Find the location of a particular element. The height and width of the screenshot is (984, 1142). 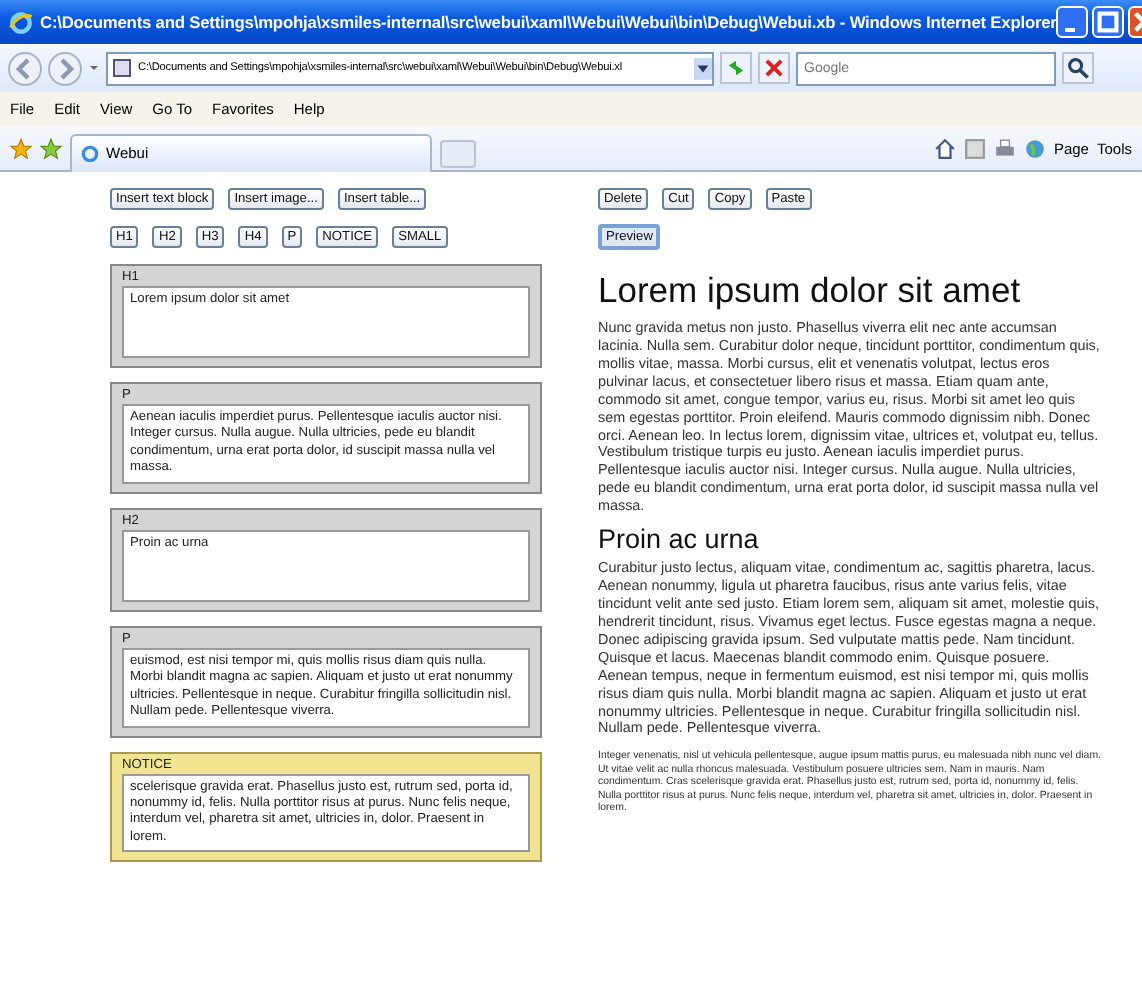

globe-icon is located at coordinates (1034, 148).